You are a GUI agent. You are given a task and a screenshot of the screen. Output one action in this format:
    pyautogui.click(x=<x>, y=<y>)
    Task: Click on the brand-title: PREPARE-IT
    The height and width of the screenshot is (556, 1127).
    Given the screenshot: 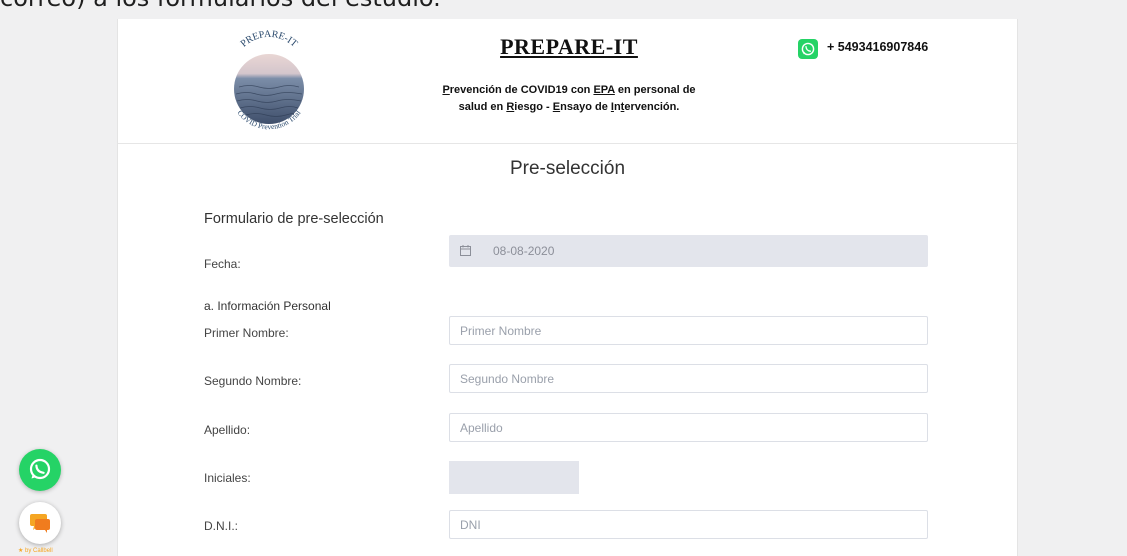 What is the action you would take?
    pyautogui.click(x=569, y=46)
    